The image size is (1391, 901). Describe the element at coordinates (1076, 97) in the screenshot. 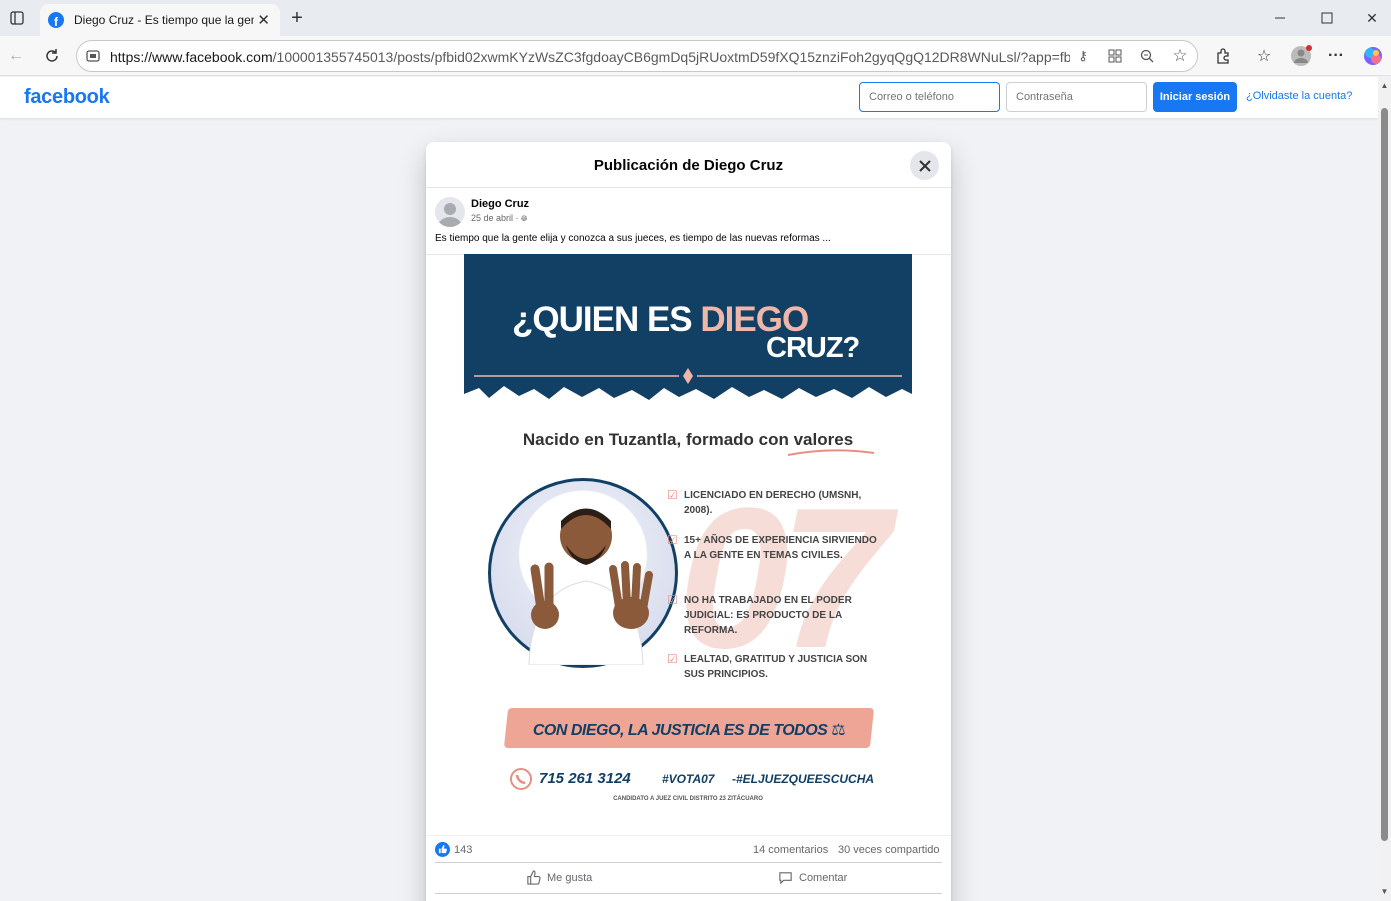

I see `password-field` at that location.